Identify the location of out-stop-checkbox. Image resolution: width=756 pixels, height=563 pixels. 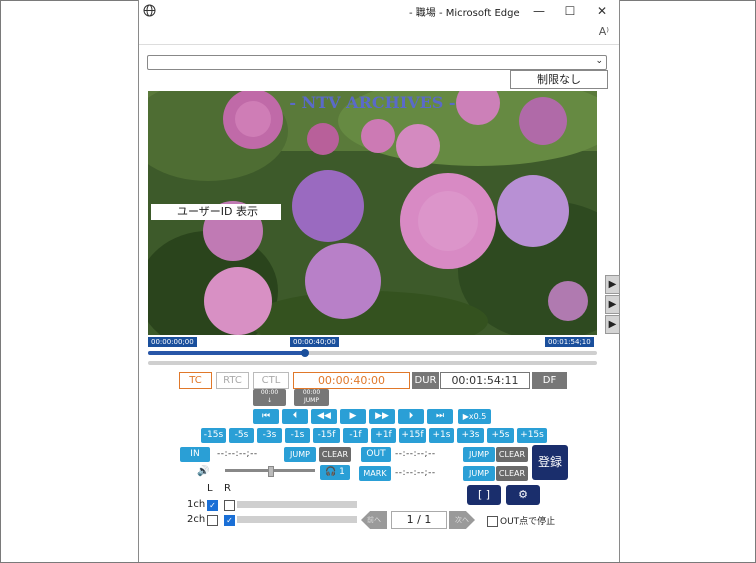
(492, 521).